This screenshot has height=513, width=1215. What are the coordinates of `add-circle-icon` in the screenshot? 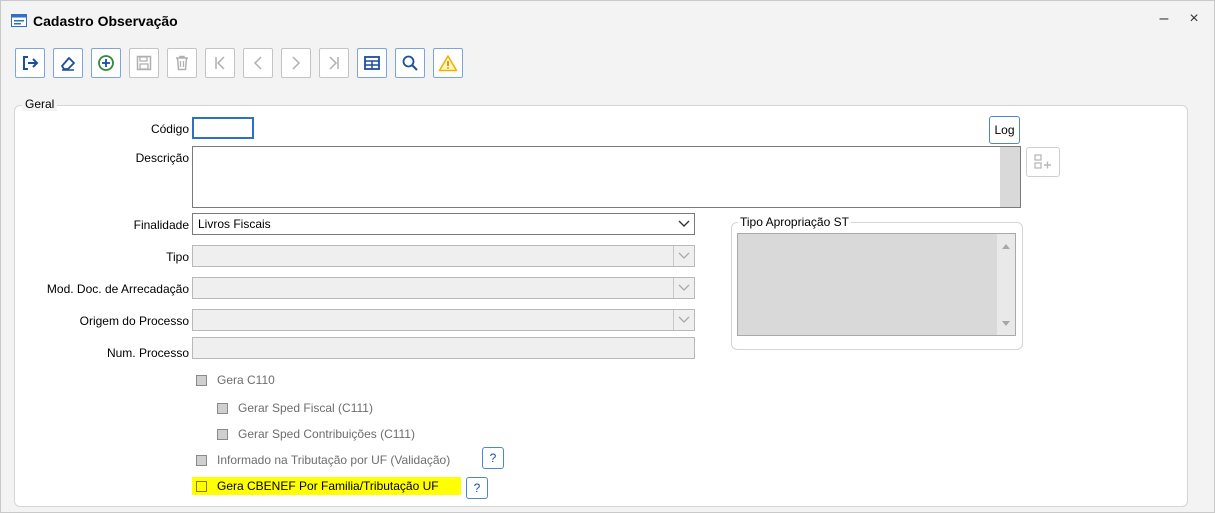 It's located at (106, 63).